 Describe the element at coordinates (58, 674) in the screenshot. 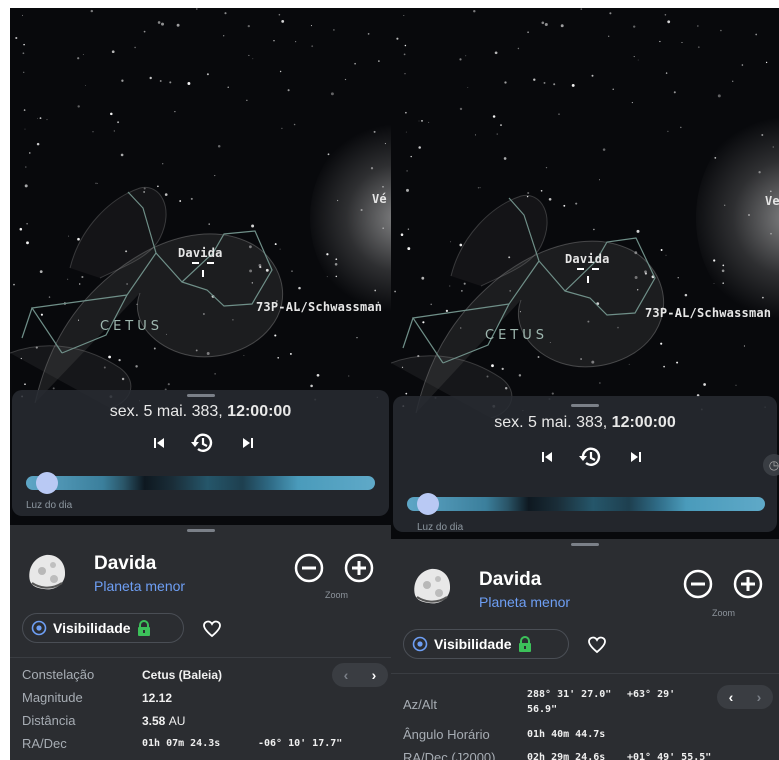

I see `row-label-constellation: Constelação` at that location.